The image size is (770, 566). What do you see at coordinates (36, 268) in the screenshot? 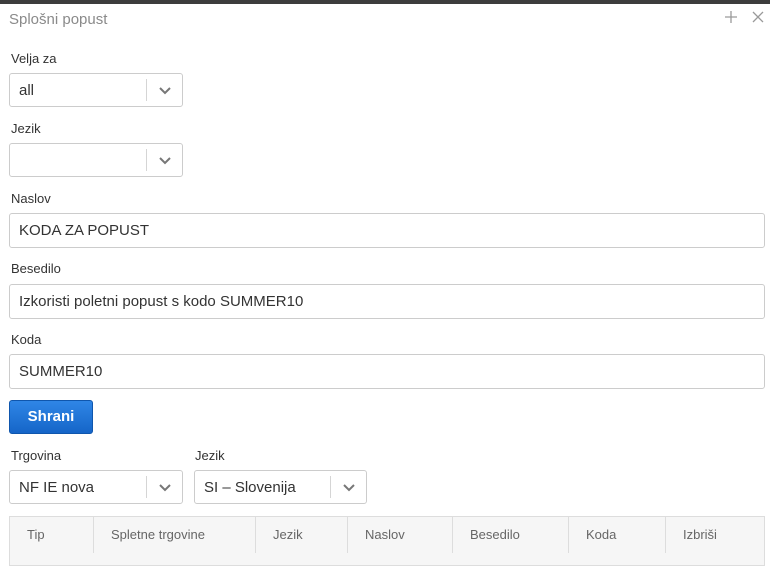
I see `text-label: Besedilo` at bounding box center [36, 268].